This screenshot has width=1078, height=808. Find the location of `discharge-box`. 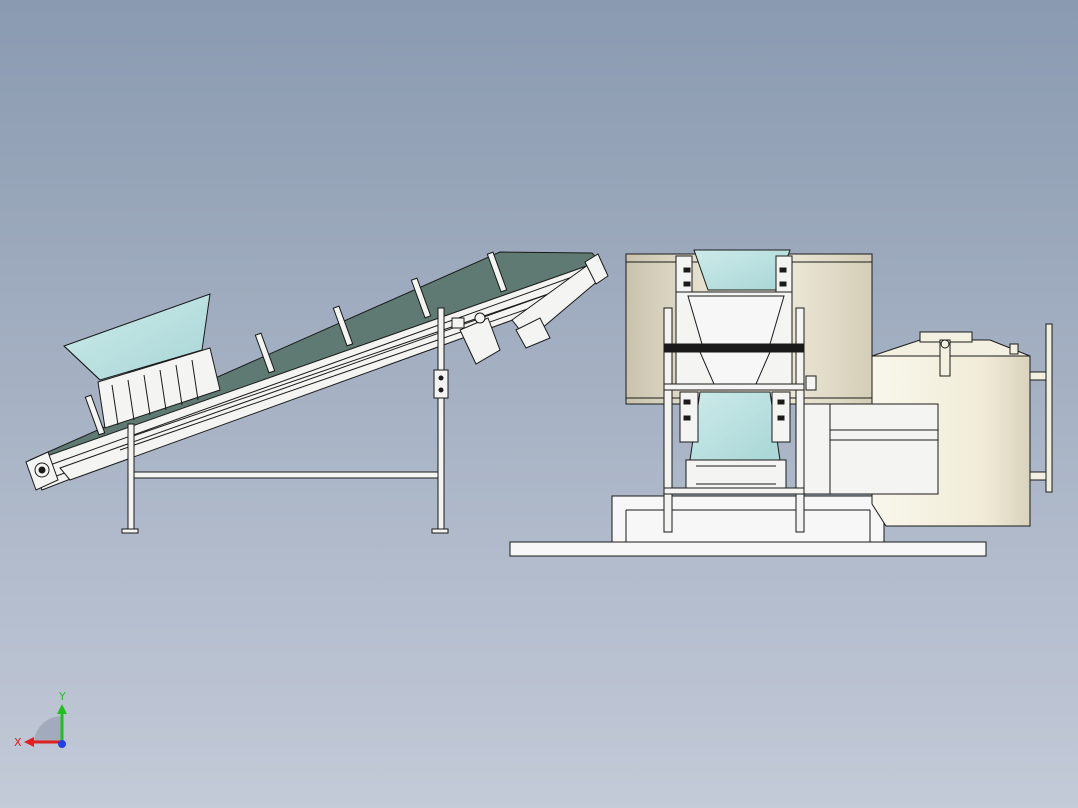

discharge-box is located at coordinates (871, 449).